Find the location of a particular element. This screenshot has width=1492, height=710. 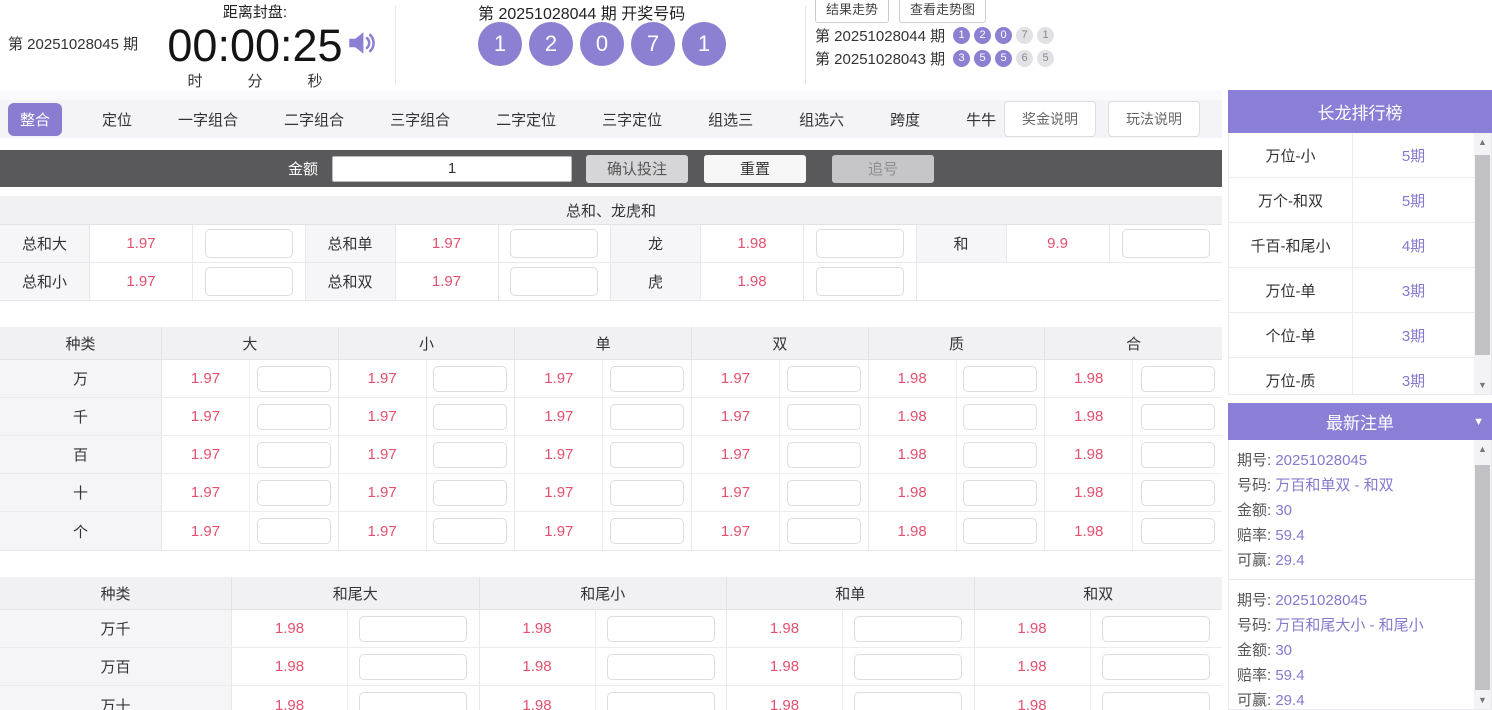

tab-牛牛: 牛牛 is located at coordinates (981, 119).